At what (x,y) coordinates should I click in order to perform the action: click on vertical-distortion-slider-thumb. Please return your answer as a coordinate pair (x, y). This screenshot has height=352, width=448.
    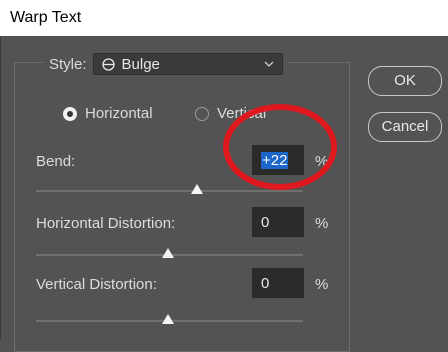
    Looking at the image, I should click on (168, 319).